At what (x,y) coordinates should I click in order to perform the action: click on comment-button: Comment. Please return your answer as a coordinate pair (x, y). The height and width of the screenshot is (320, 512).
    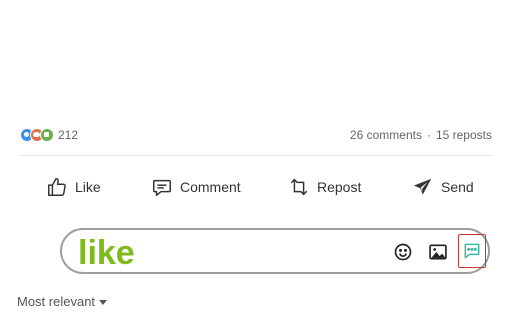
    Looking at the image, I should click on (196, 187).